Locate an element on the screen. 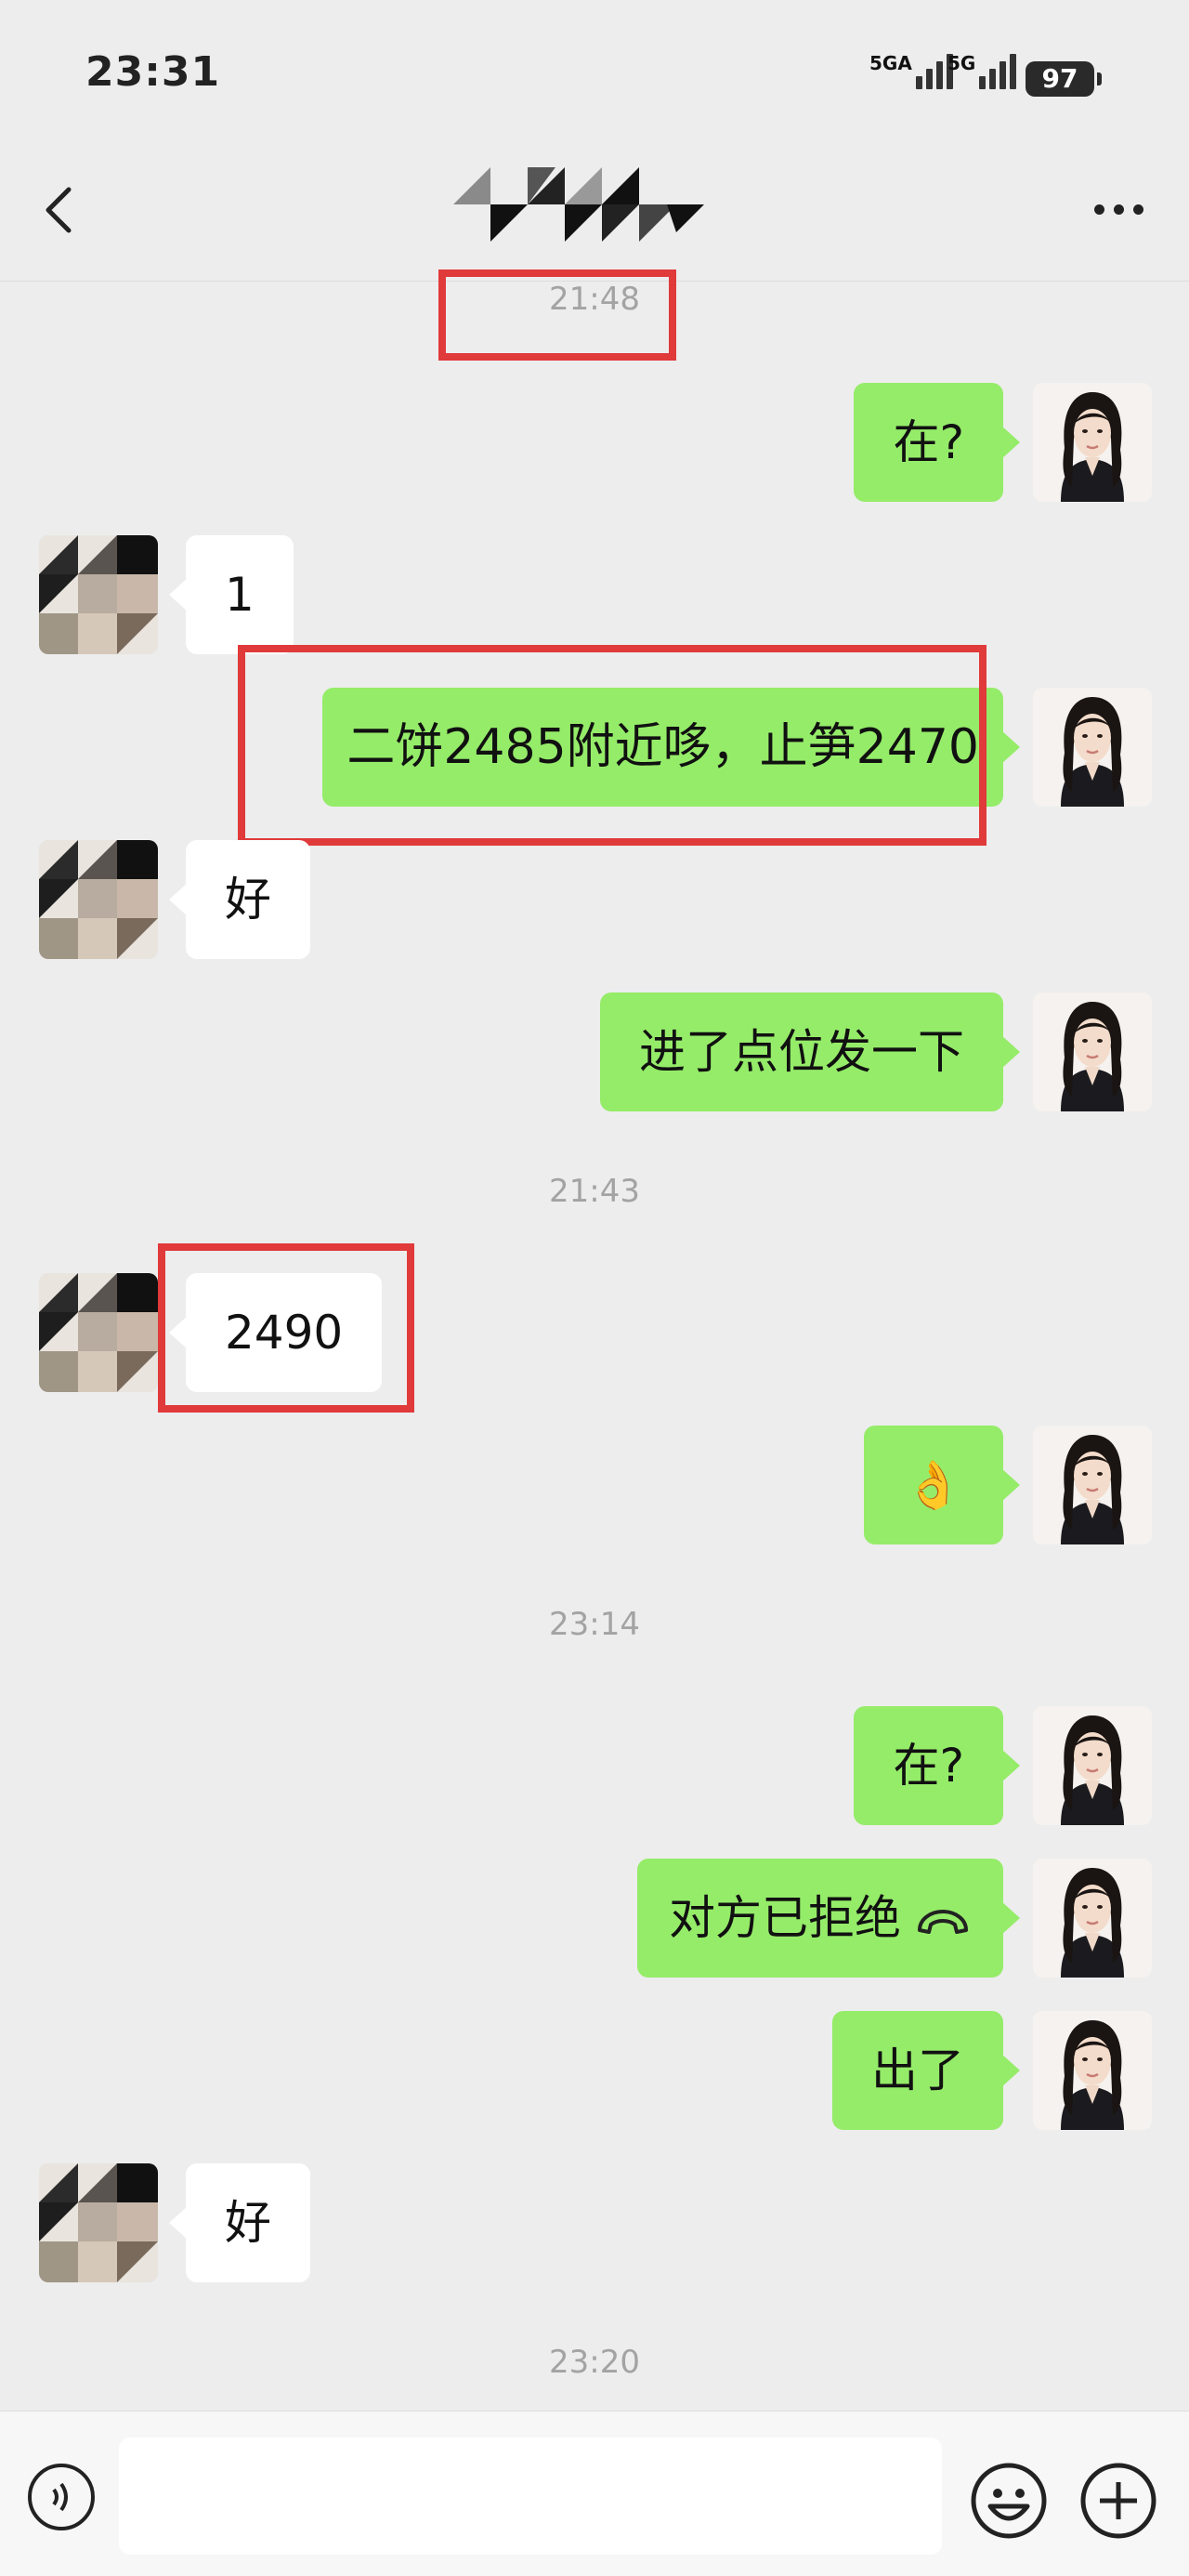 The height and width of the screenshot is (2576, 1189). timestamp: 21:43 is located at coordinates (594, 1191).